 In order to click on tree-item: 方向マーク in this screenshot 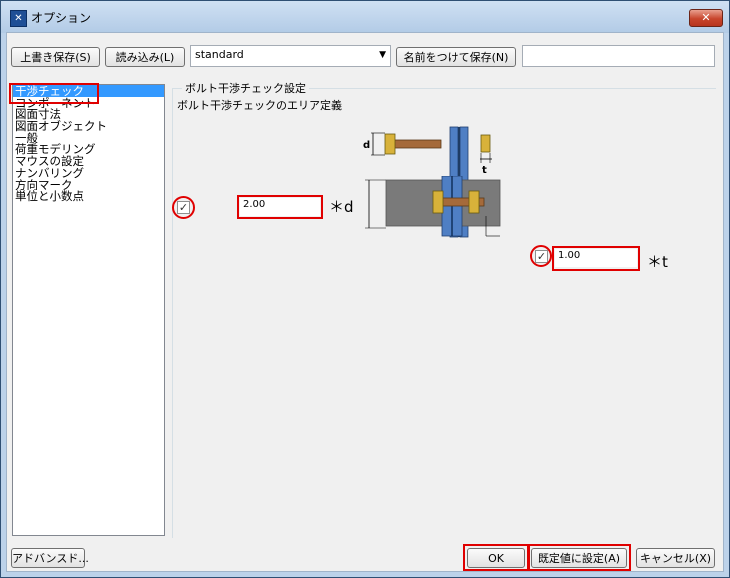, I will do `click(88, 185)`.